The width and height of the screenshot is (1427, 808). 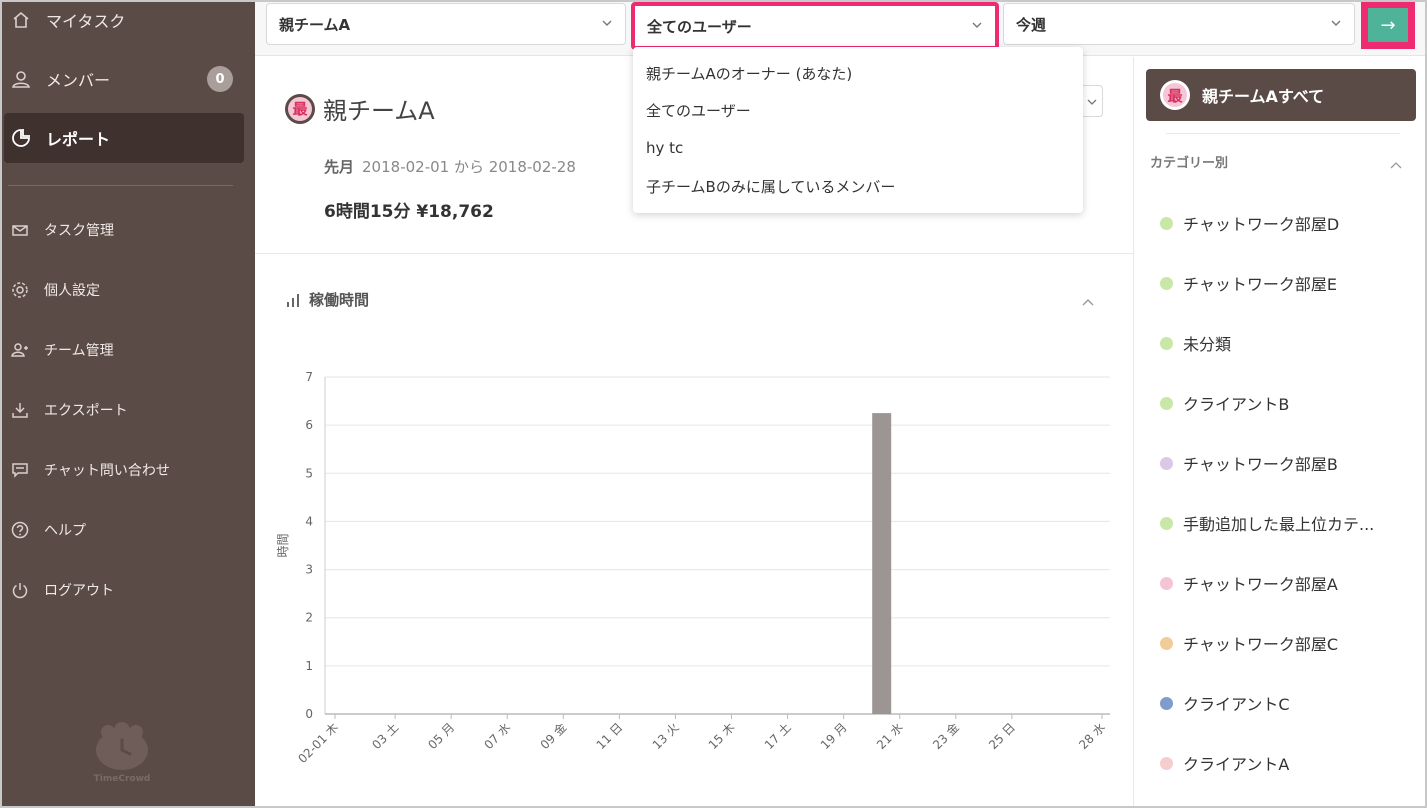 What do you see at coordinates (315, 24) in the screenshot?
I see `team-select-value: 親チームA` at bounding box center [315, 24].